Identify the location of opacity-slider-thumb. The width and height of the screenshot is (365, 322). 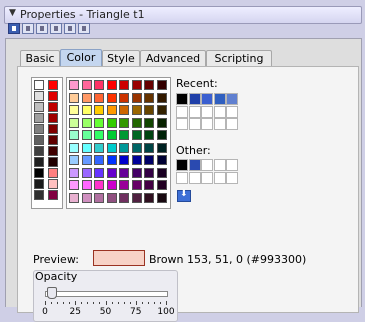
(52, 293).